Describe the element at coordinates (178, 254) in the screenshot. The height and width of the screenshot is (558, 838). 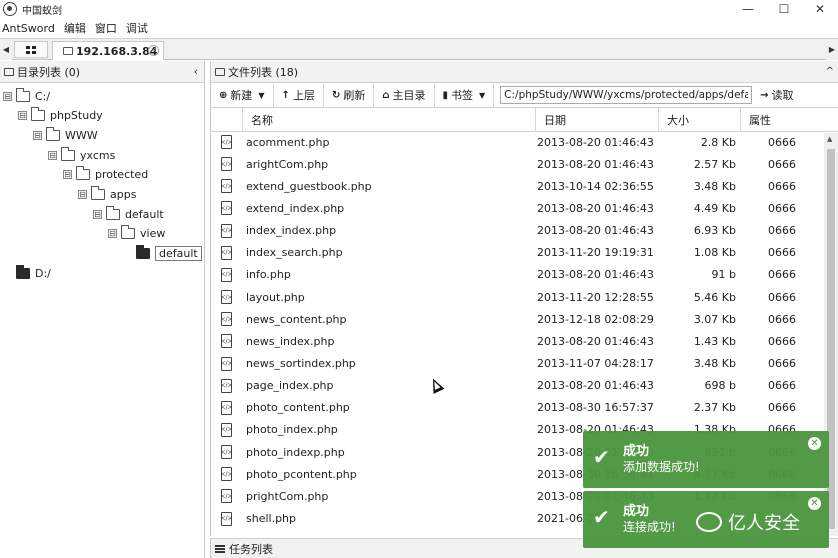
I see `tree-node-label: default` at that location.